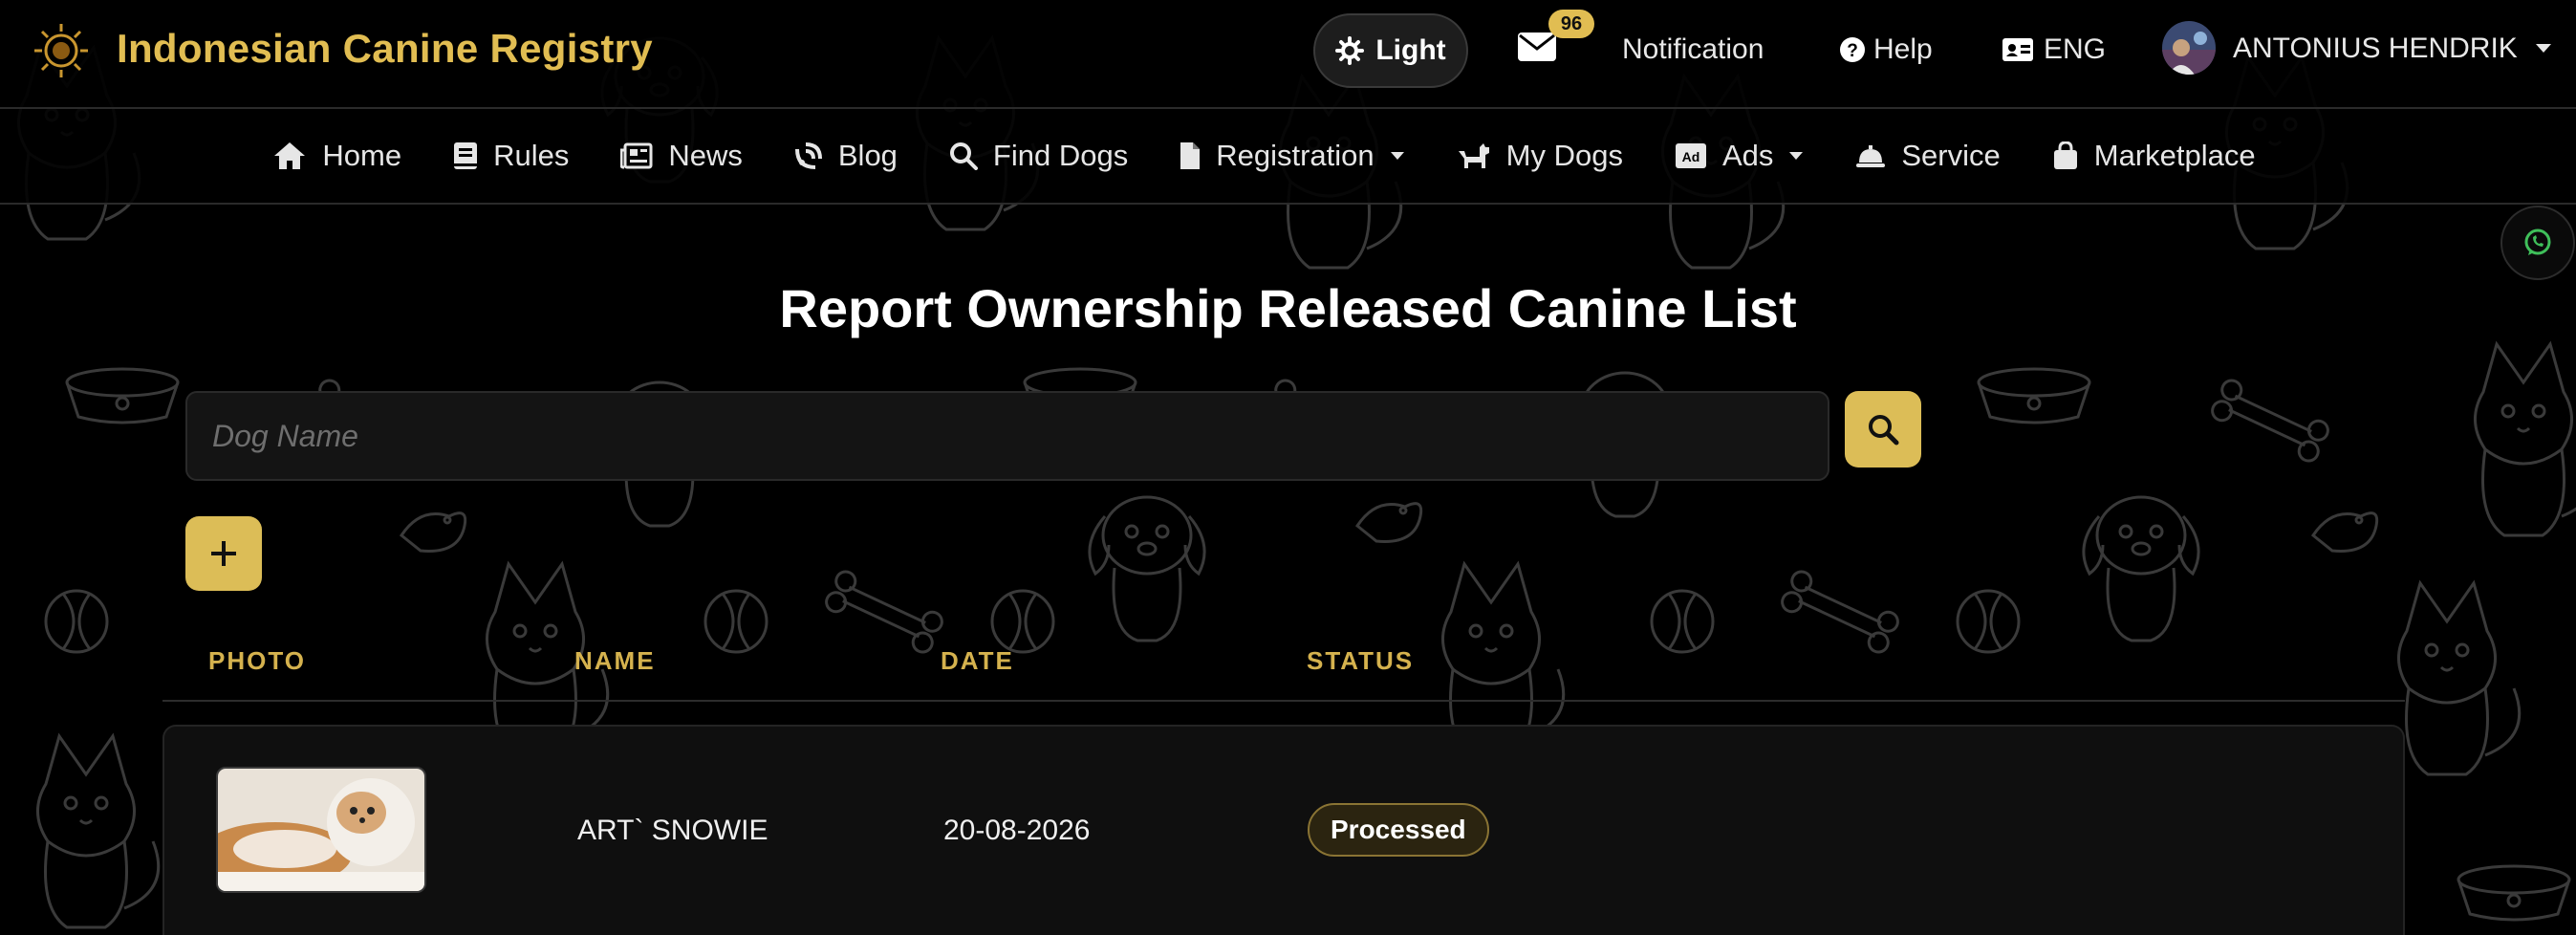 Image resolution: width=2576 pixels, height=935 pixels. What do you see at coordinates (636, 155) in the screenshot?
I see `newspaper-icon` at bounding box center [636, 155].